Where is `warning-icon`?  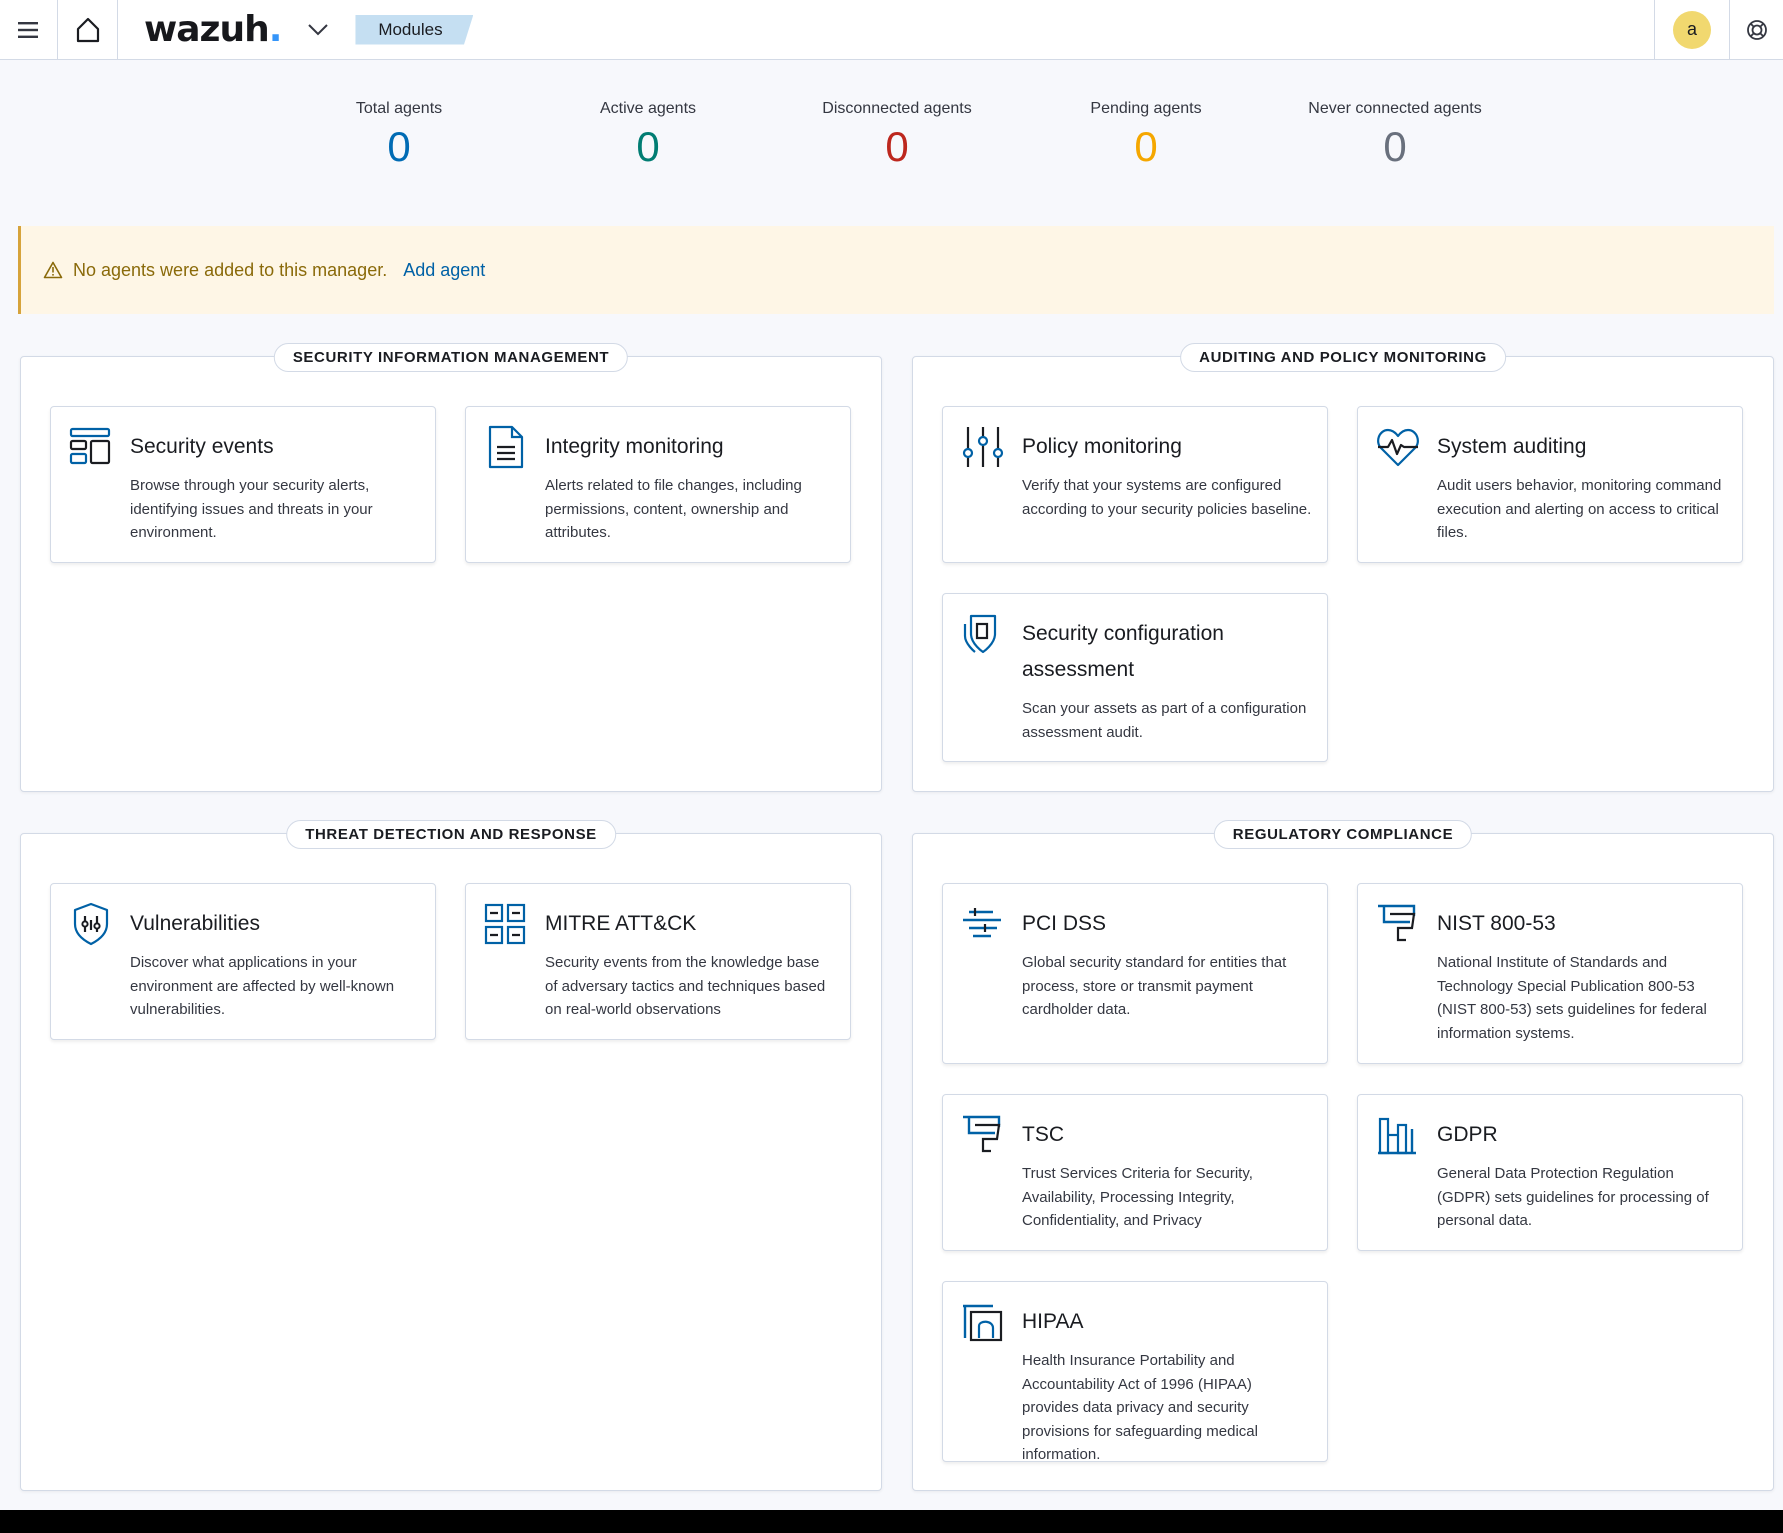
warning-icon is located at coordinates (53, 270).